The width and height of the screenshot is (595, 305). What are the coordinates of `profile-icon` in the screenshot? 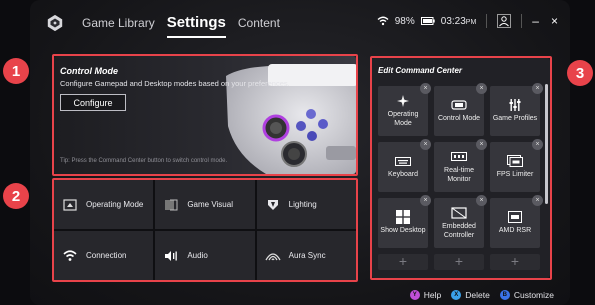 It's located at (504, 21).